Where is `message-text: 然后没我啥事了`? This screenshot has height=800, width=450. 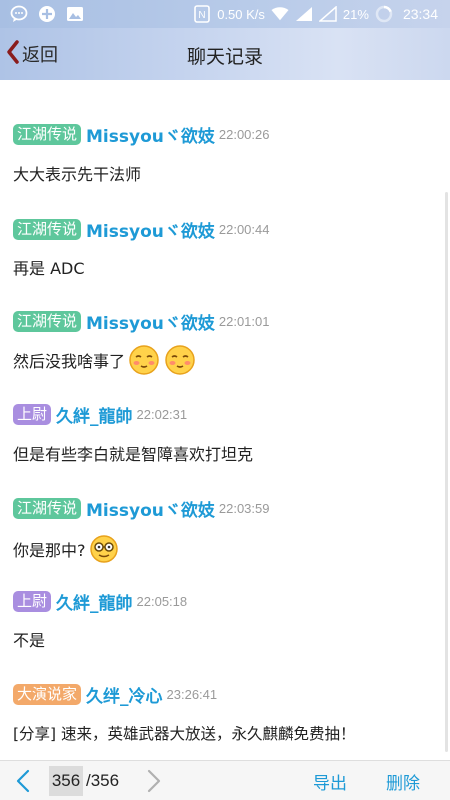
message-text: 然后没我啥事了 is located at coordinates (105, 360).